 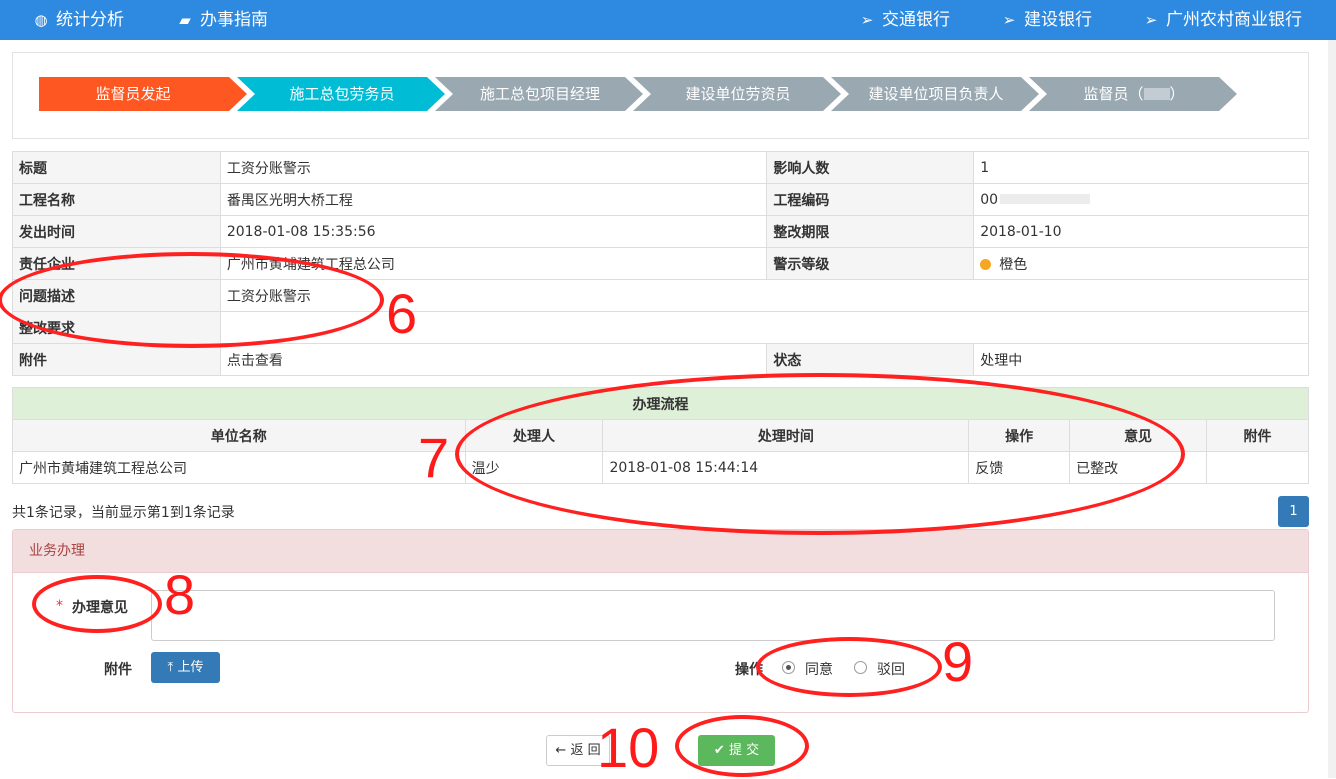 What do you see at coordinates (1133, 94) in the screenshot?
I see `step-6: 监督员（）` at bounding box center [1133, 94].